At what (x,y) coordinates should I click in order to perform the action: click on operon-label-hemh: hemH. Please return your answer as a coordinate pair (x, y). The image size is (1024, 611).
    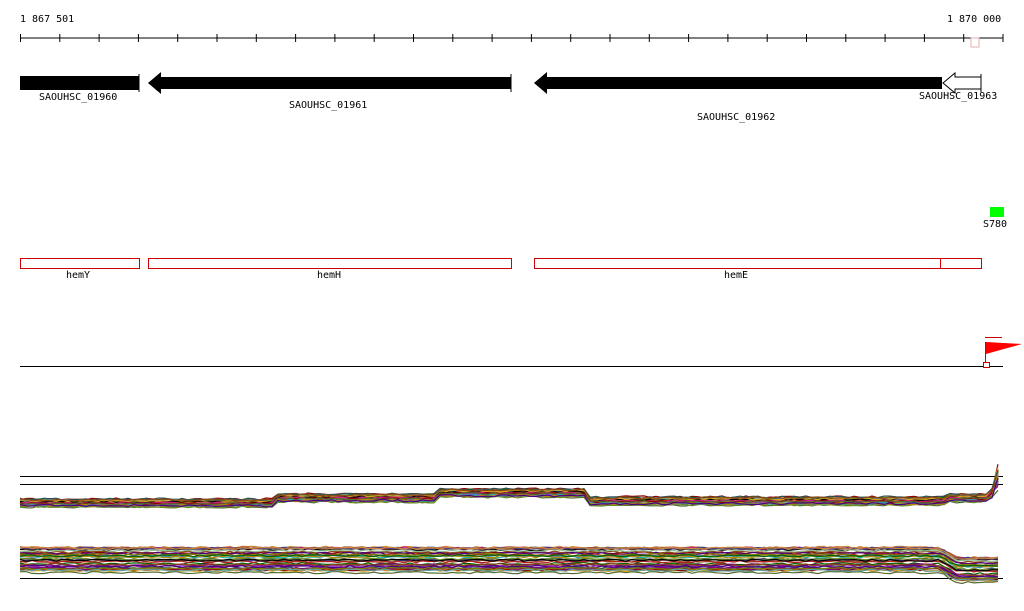
    Looking at the image, I should click on (329, 275).